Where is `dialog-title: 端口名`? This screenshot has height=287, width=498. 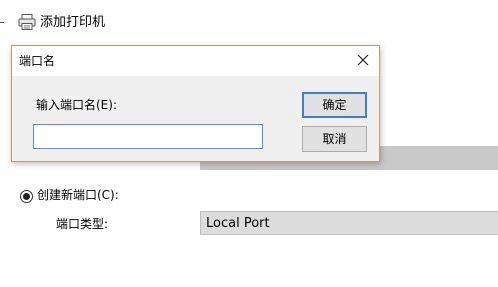
dialog-title: 端口名 is located at coordinates (37, 61).